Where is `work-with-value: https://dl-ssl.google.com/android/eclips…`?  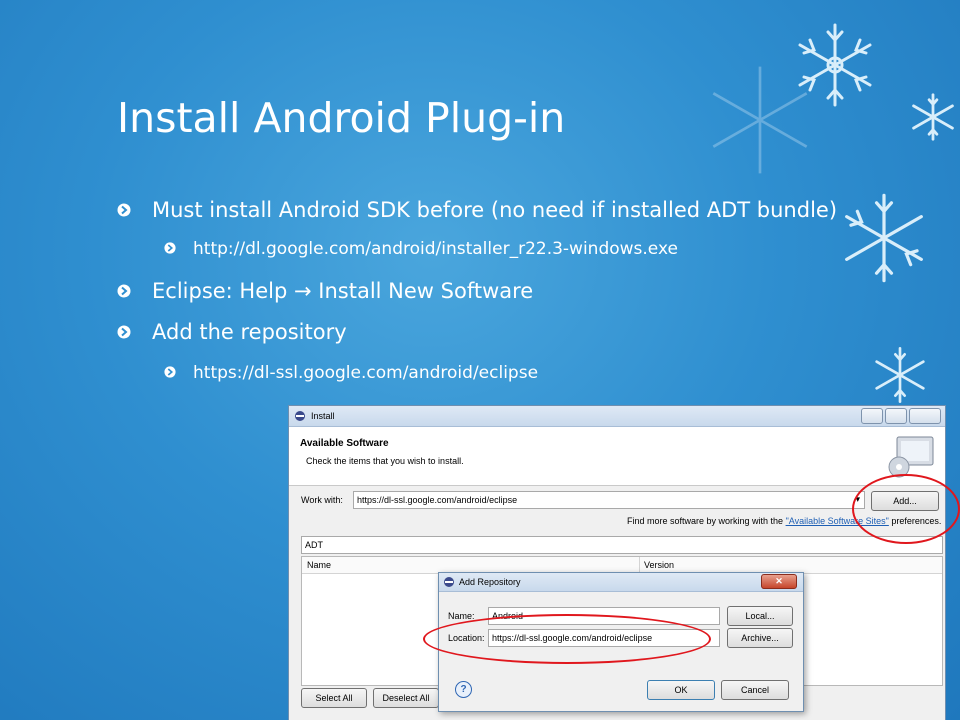 work-with-value: https://dl-ssl.google.com/android/eclips… is located at coordinates (437, 500).